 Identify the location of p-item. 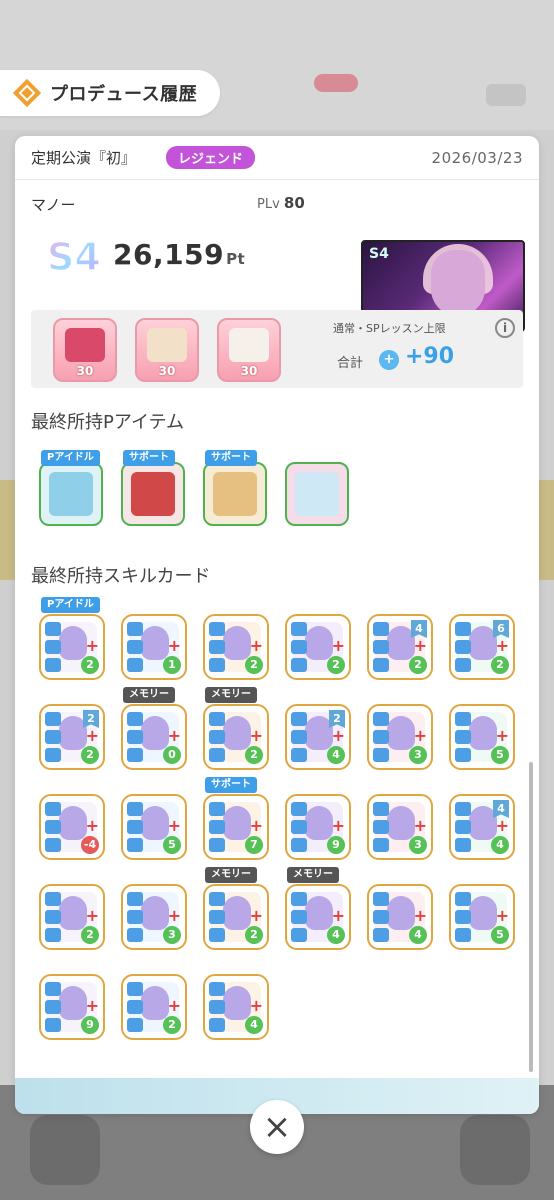
(317, 494).